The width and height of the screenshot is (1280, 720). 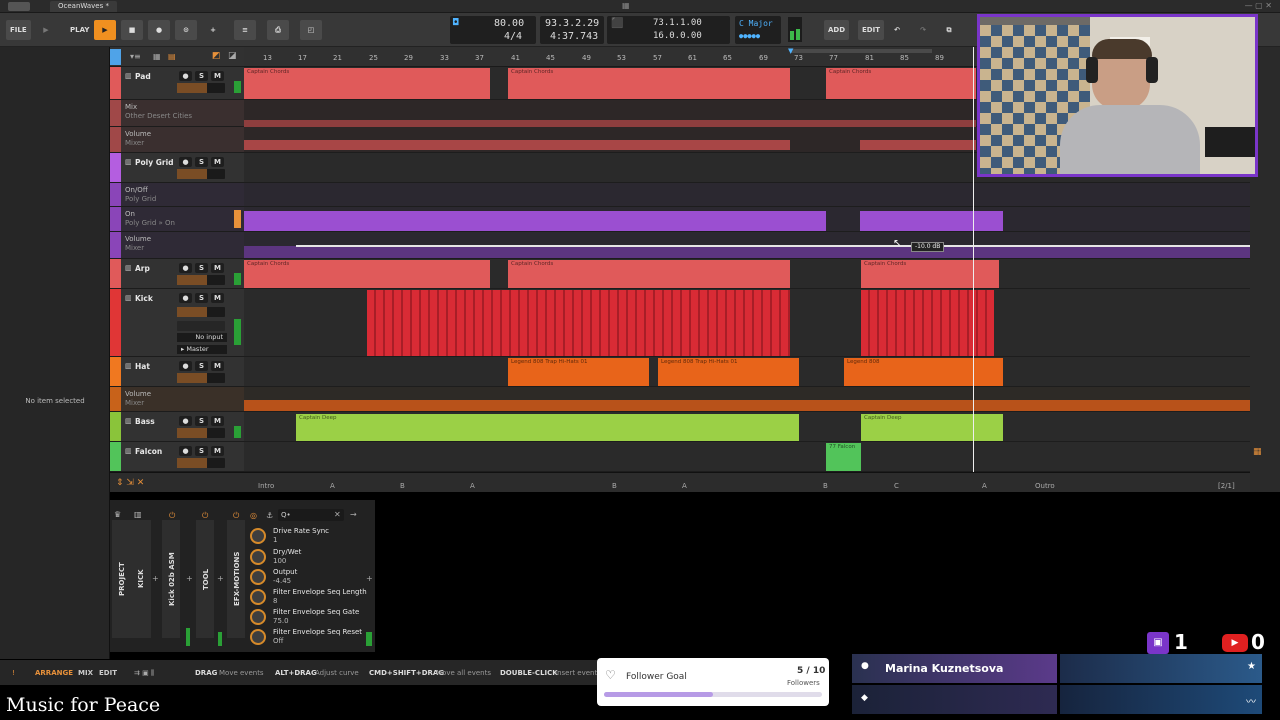 What do you see at coordinates (46, 30) in the screenshot?
I see `play-arrow-icon: ▶` at bounding box center [46, 30].